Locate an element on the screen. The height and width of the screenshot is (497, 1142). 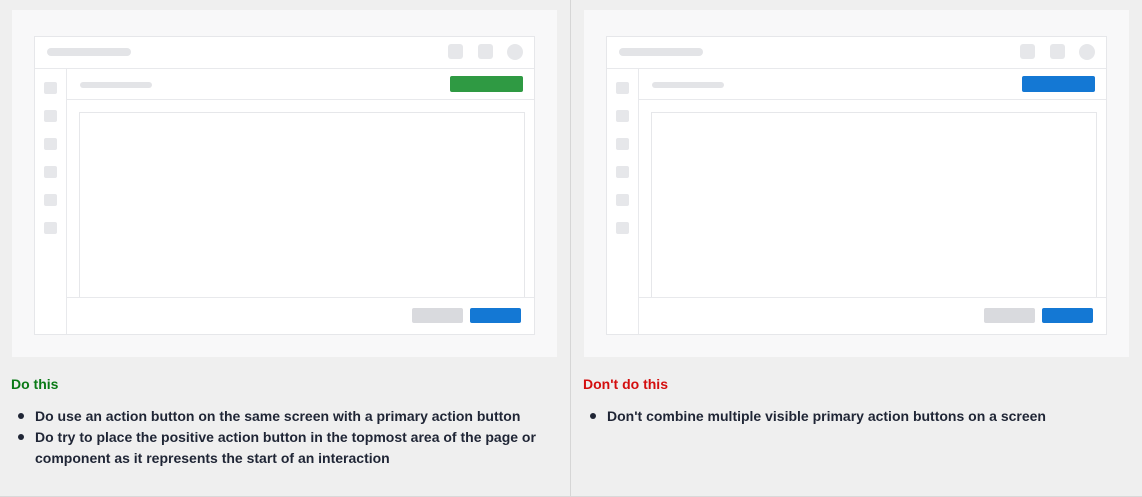
dont-heading: Don't do this is located at coordinates (625, 384).